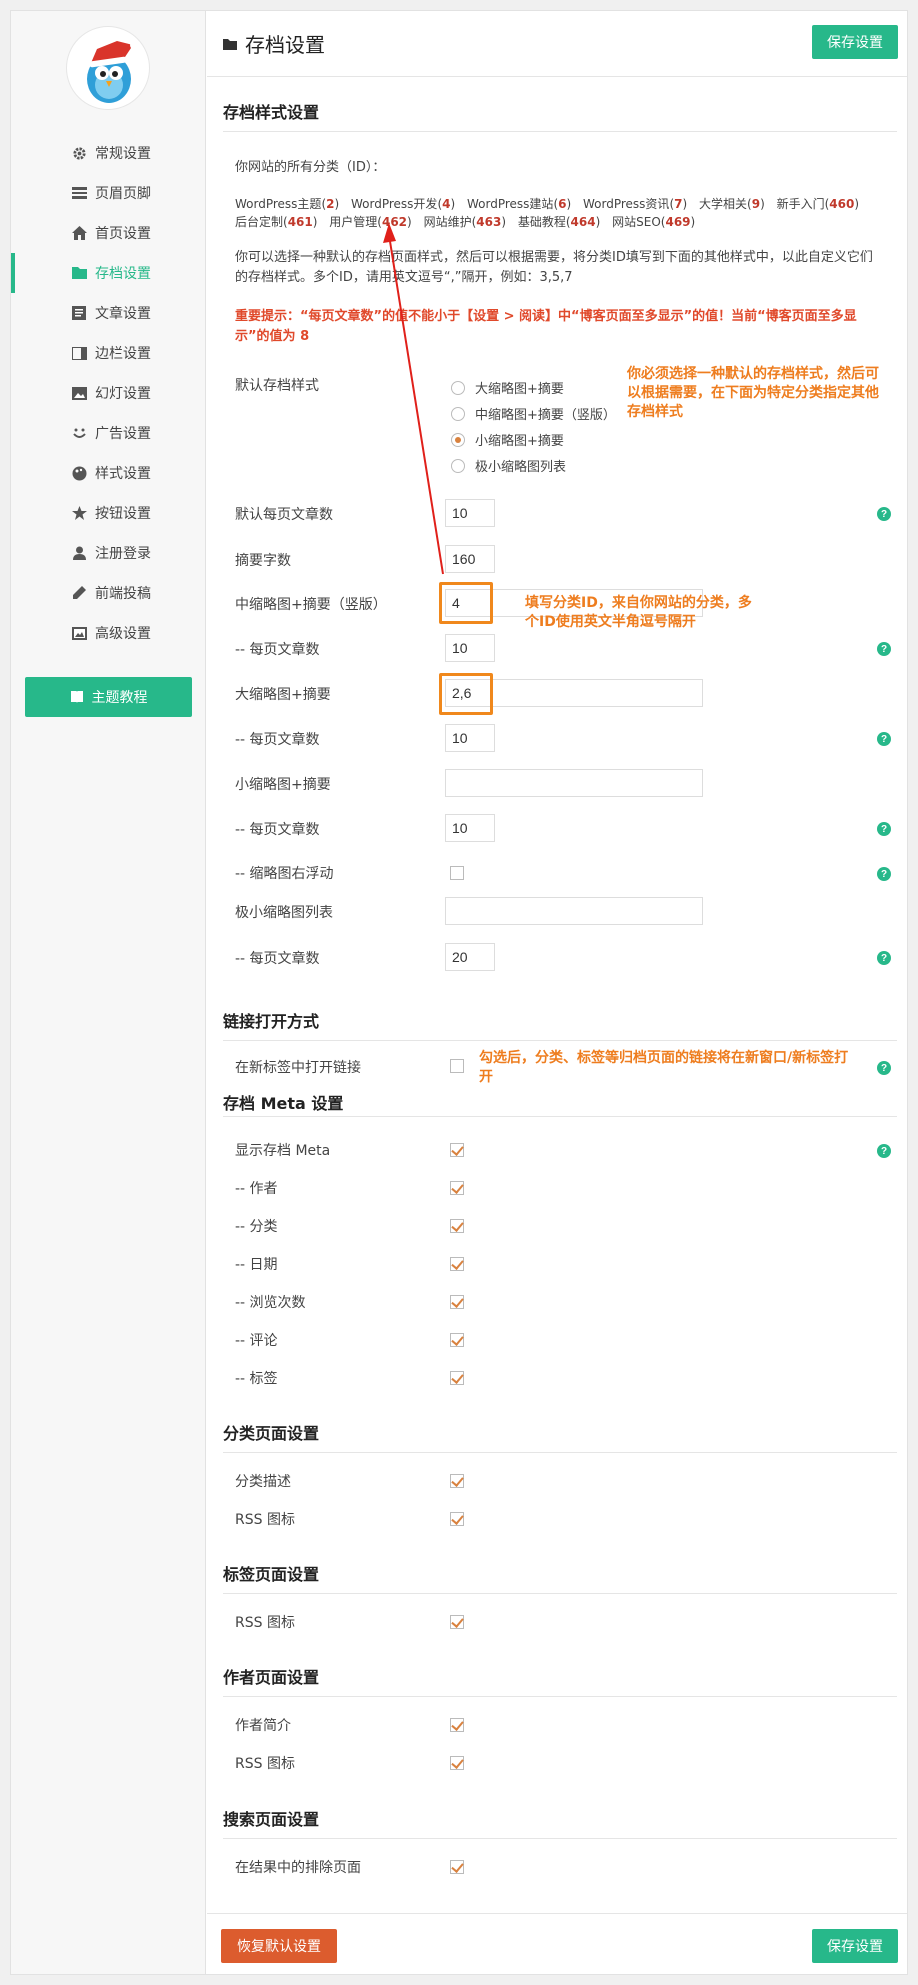 This screenshot has width=918, height=1985. What do you see at coordinates (283, 1151) in the screenshot?
I see `option-label: 显示存档 Meta` at bounding box center [283, 1151].